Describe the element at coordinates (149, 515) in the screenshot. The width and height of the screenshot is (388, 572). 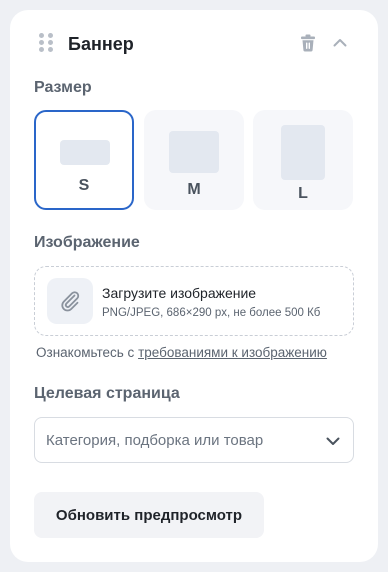
I see `refresh-preview-button: Обновить предпросмотр` at that location.